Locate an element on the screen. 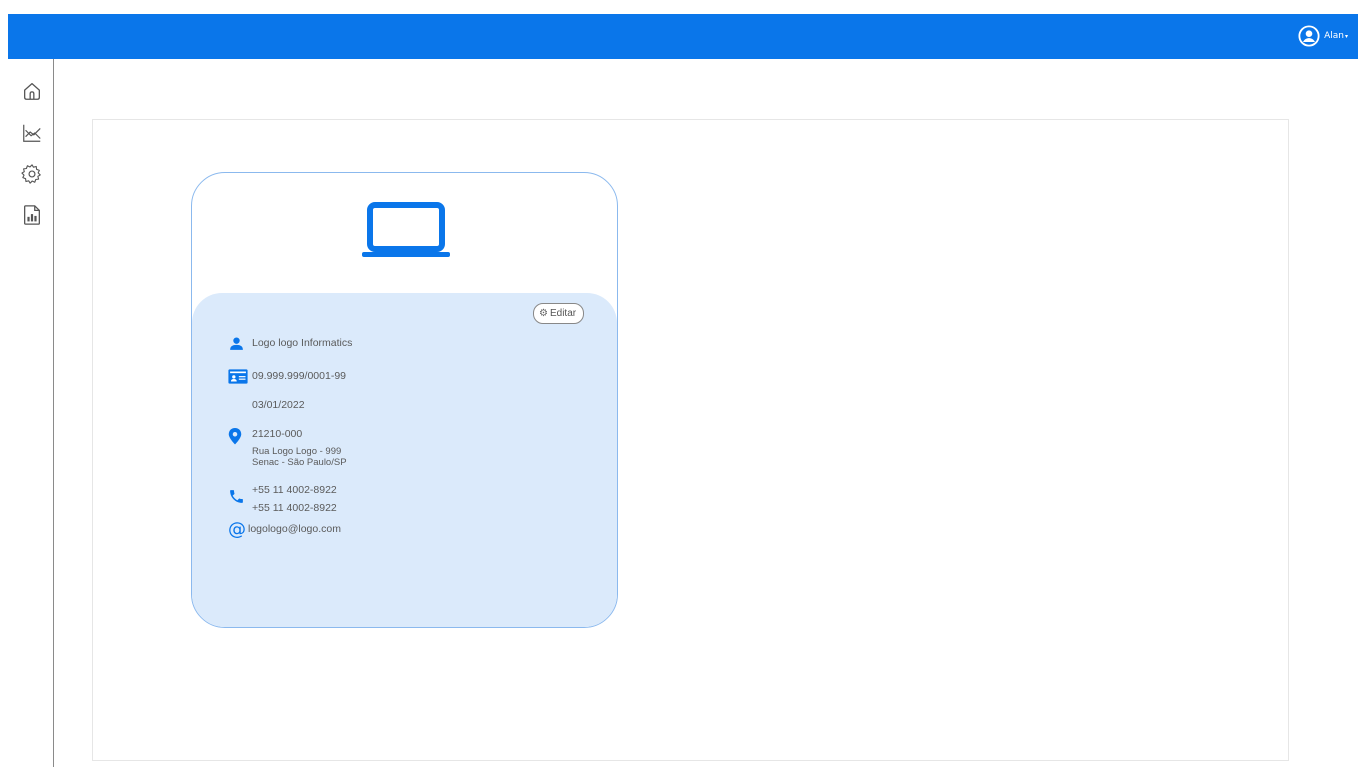  phone-row: +55 11 4002-8922 +55 11 4002-8922 is located at coordinates (282, 499).